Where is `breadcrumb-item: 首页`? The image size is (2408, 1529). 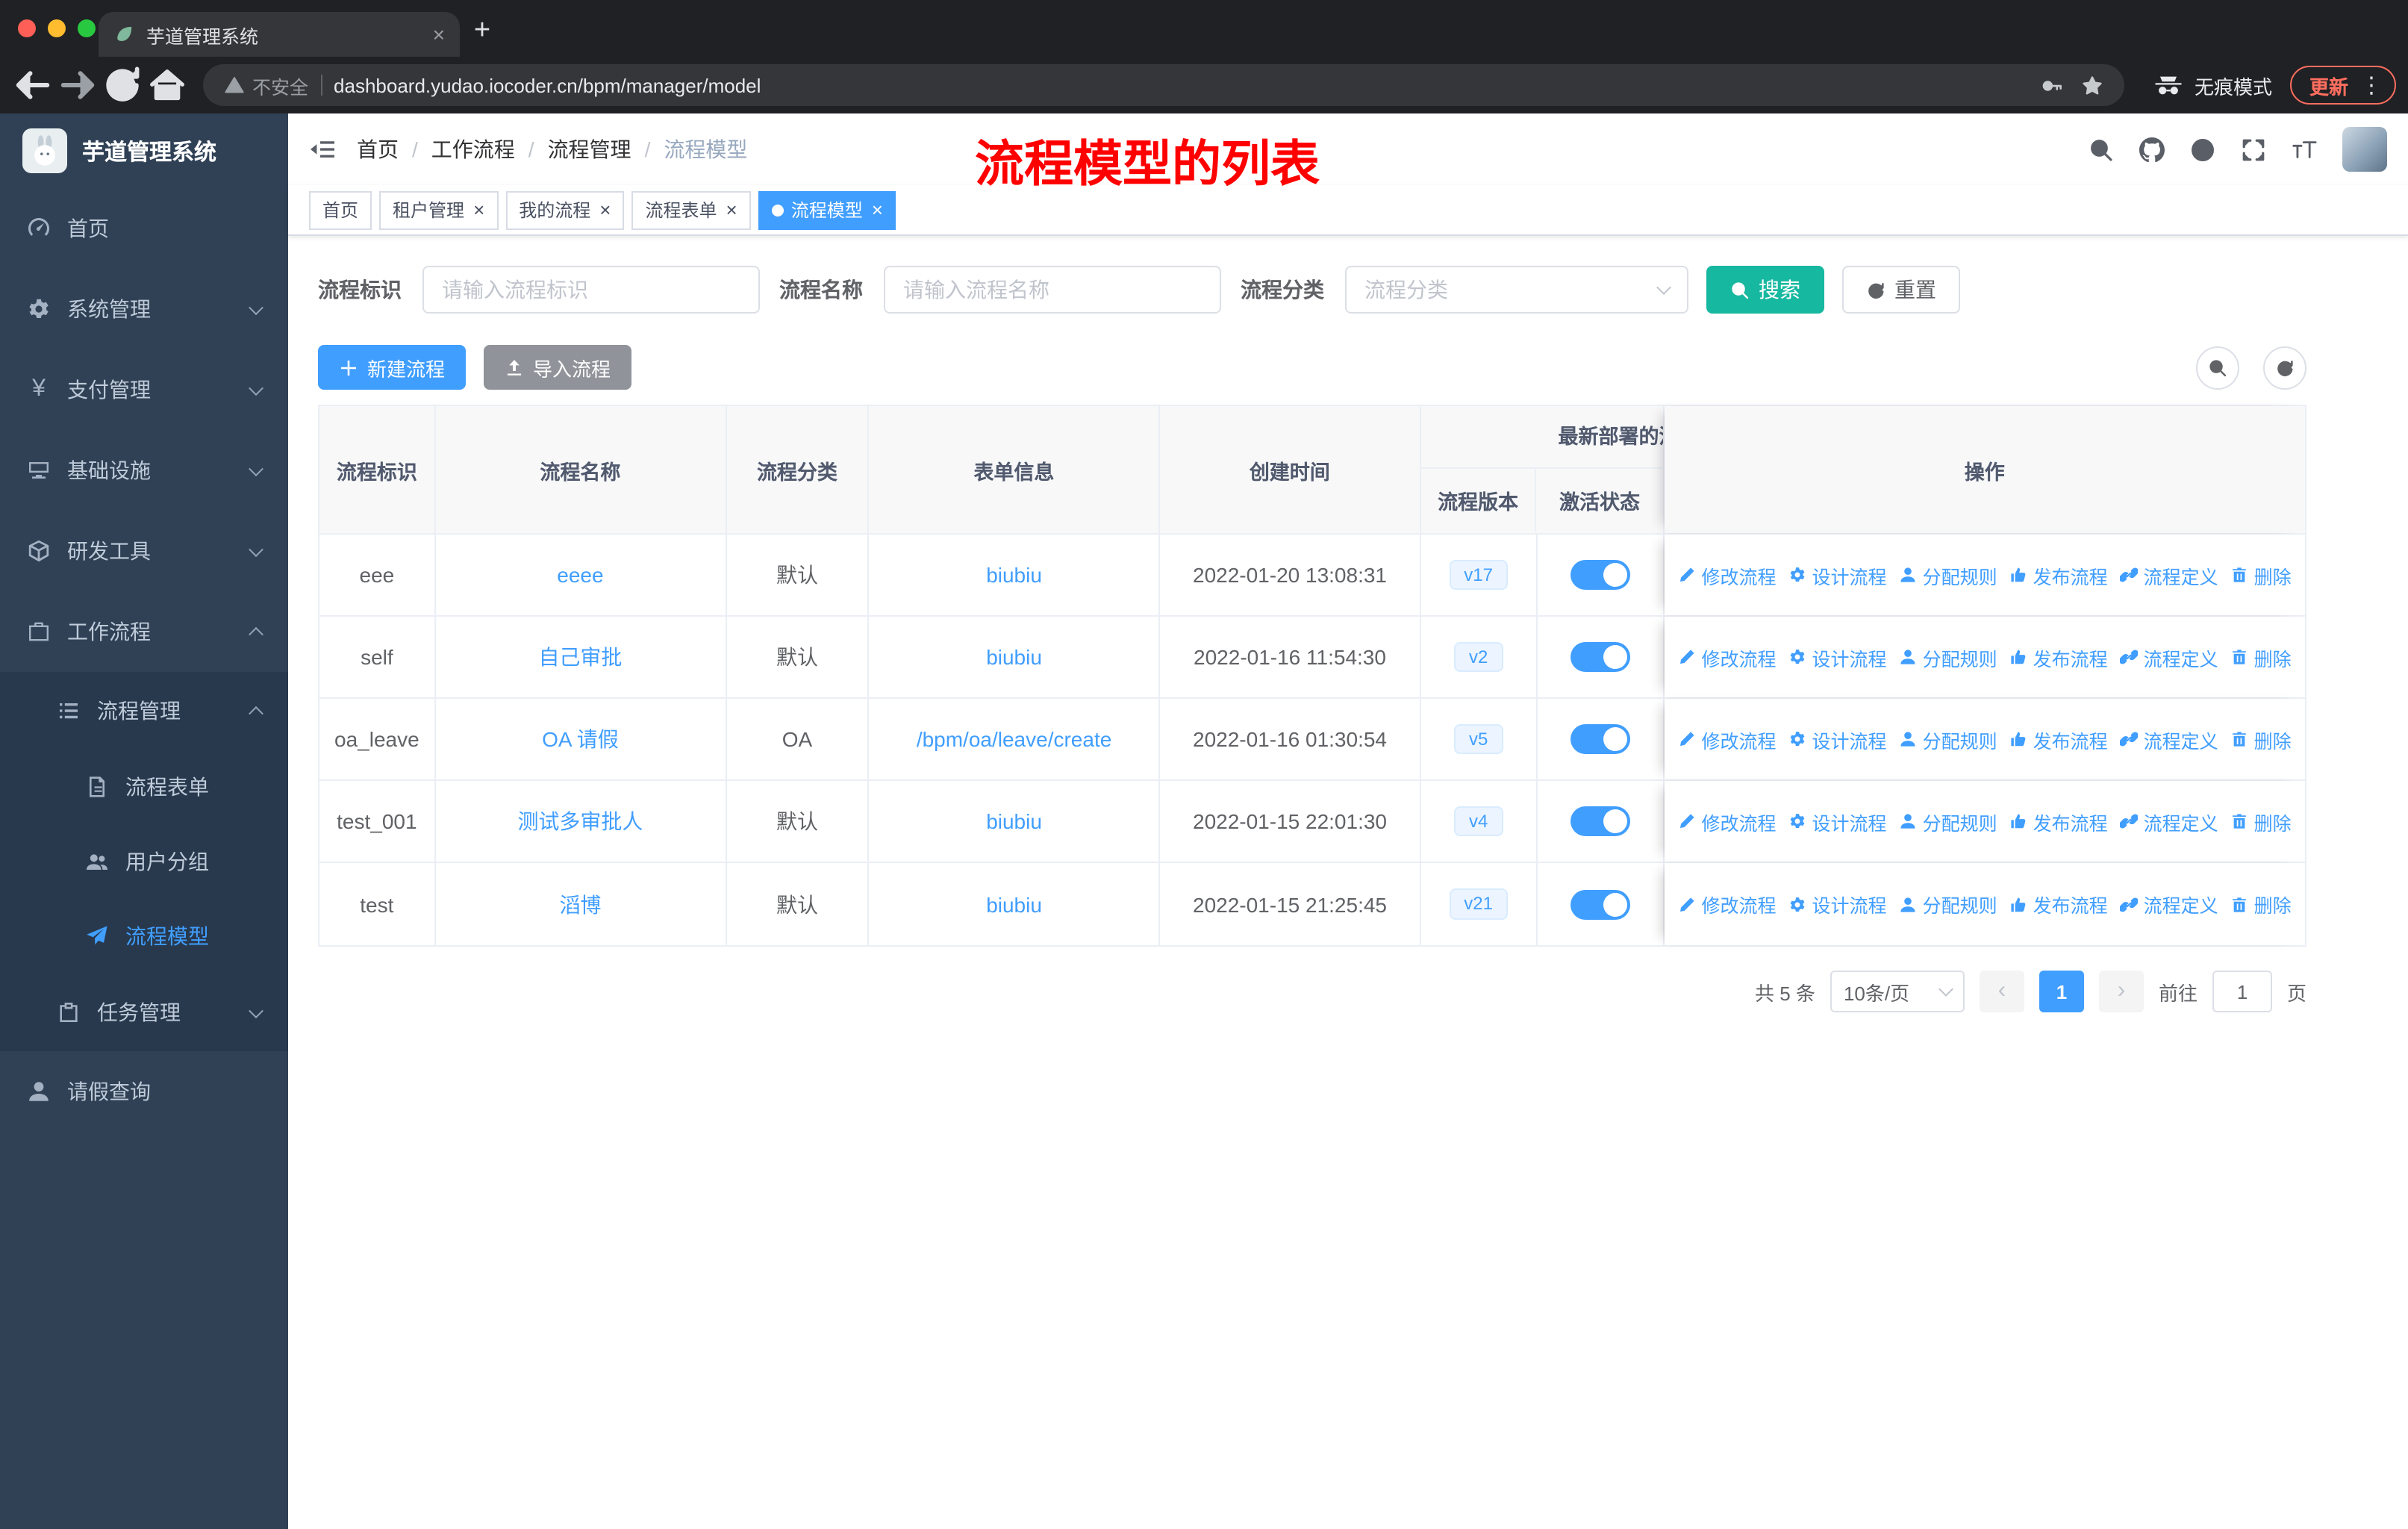 breadcrumb-item: 首页 is located at coordinates (378, 149).